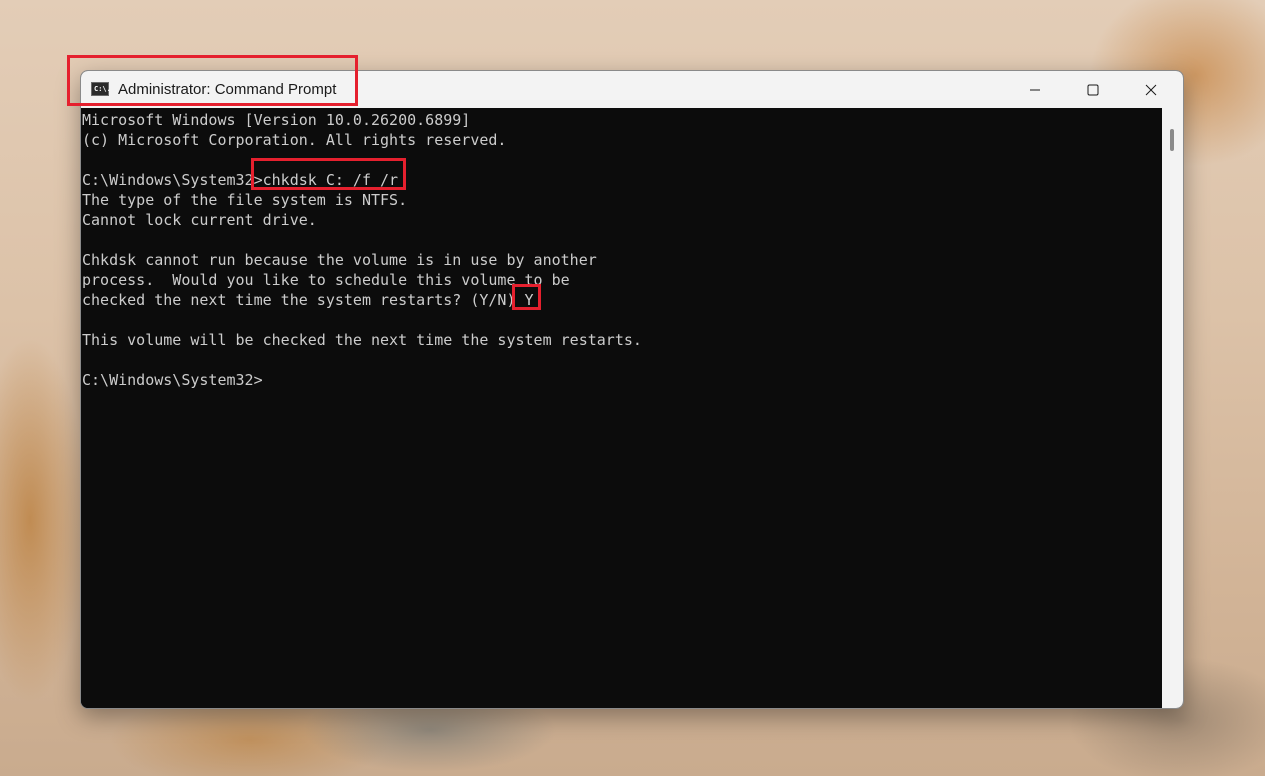 This screenshot has width=1265, height=776. What do you see at coordinates (172, 380) in the screenshot?
I see `terminal-prompt-line: C:\Windows\System32>` at bounding box center [172, 380].